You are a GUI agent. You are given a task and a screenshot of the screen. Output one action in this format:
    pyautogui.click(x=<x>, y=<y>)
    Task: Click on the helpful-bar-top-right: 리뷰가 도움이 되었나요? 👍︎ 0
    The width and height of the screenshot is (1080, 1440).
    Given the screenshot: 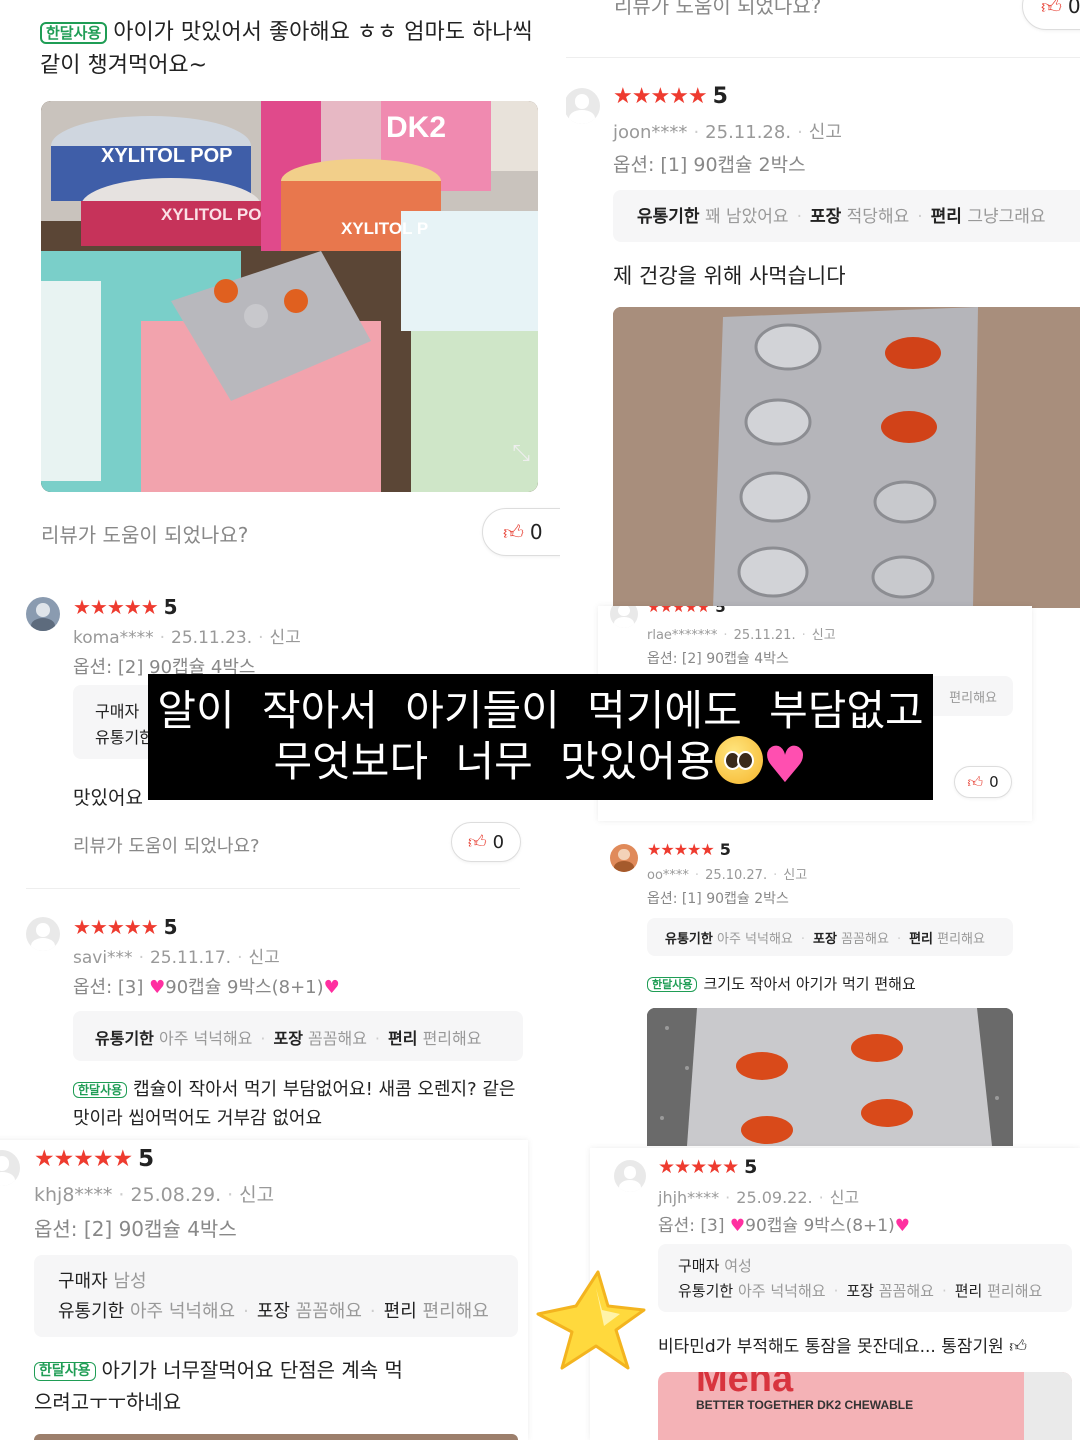 What is the action you would take?
    pyautogui.click(x=823, y=29)
    